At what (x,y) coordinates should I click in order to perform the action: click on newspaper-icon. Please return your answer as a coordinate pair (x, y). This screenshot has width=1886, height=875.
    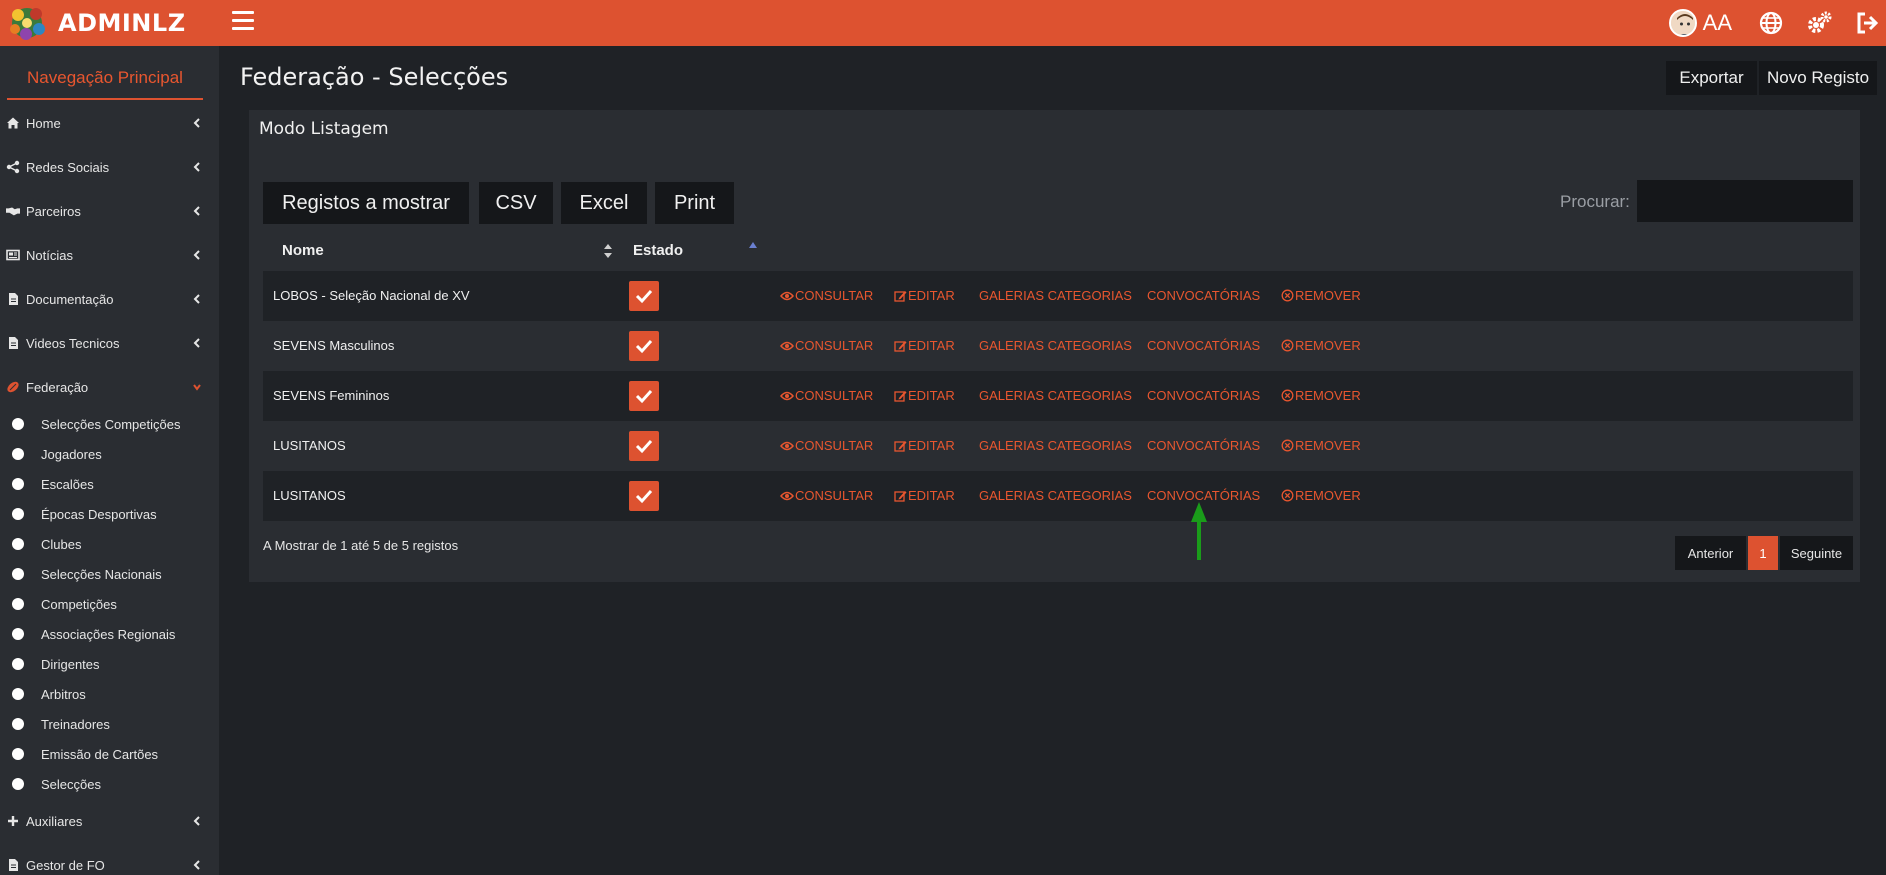
    Looking at the image, I should click on (13, 255).